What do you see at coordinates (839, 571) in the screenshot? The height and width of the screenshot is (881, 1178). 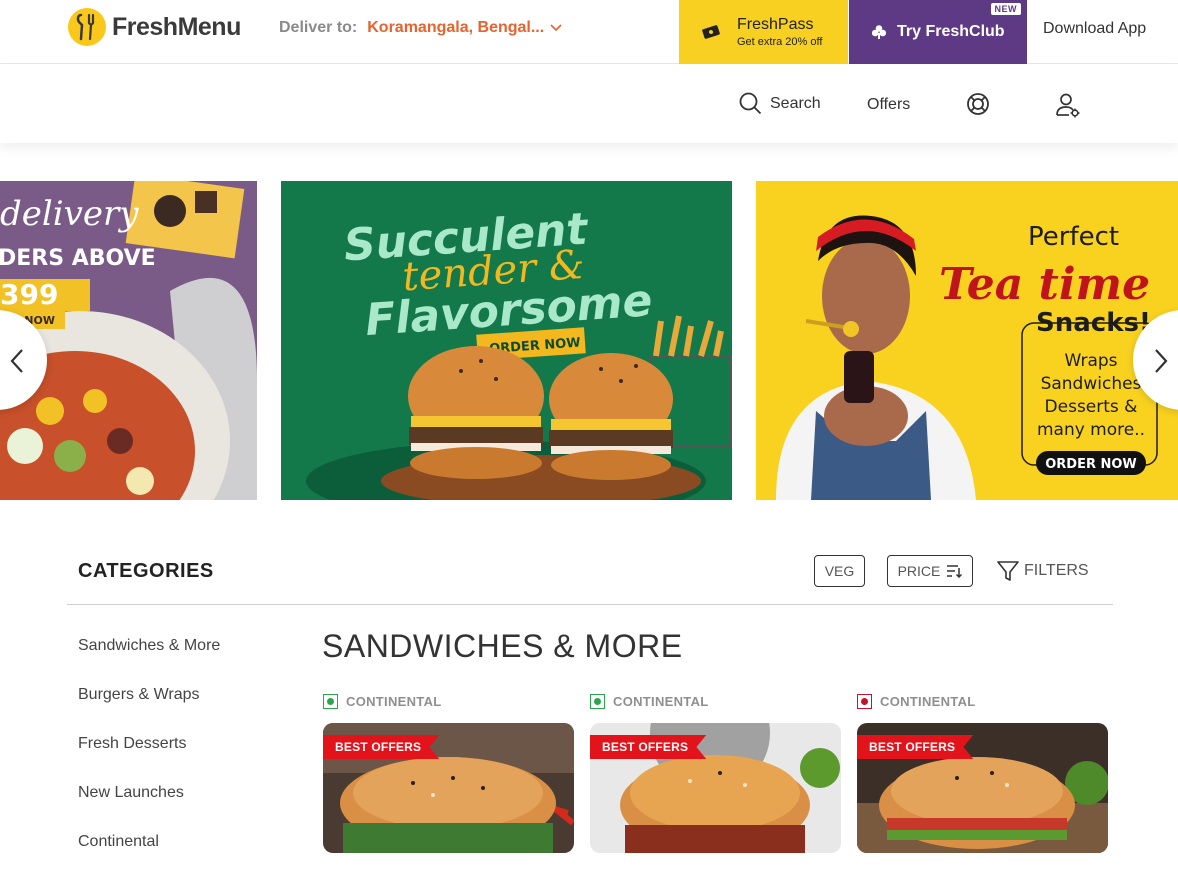 I see `veg-filter-button: VEG` at bounding box center [839, 571].